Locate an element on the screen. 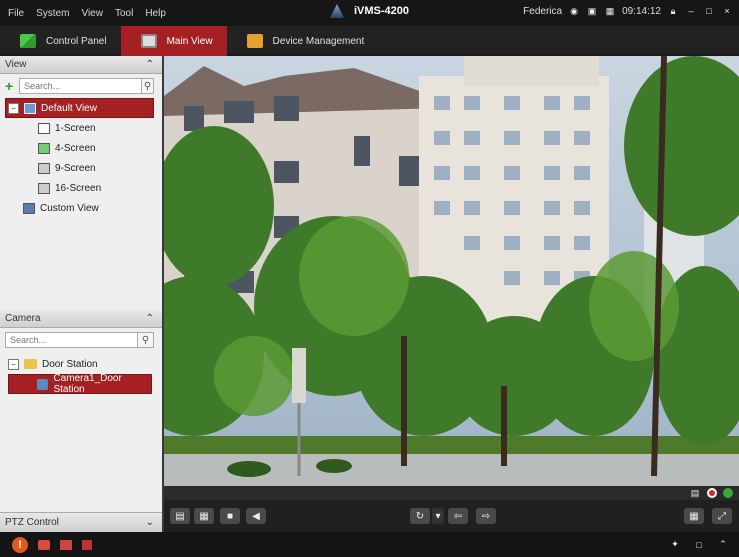 The image size is (739, 557). tree-item-4-screen: 4-Screen is located at coordinates (81, 148).